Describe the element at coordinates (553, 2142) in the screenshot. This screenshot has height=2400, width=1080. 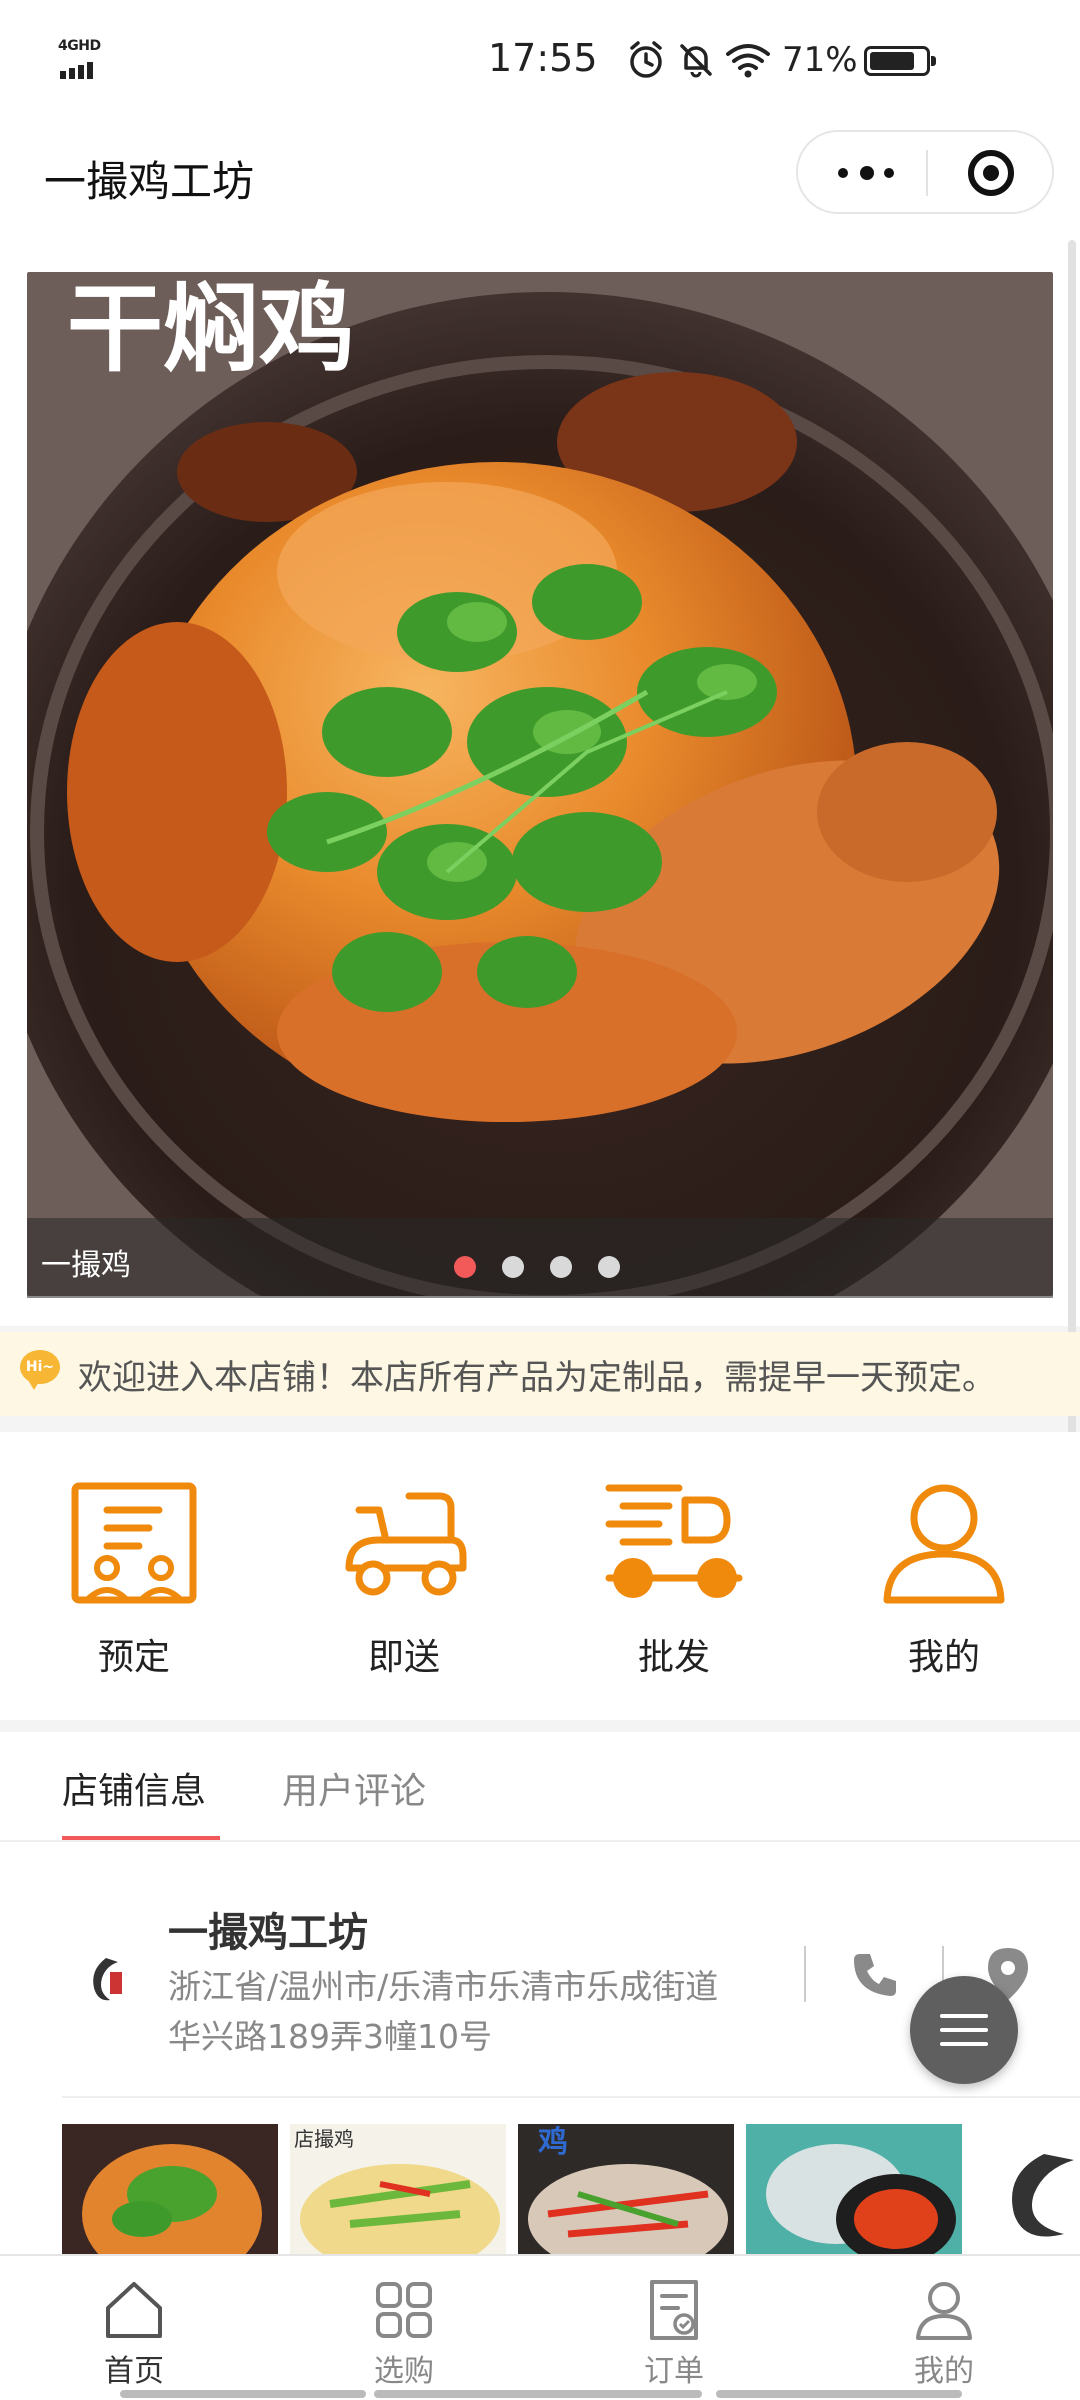
I see `photo-caption-text: 鸡` at that location.